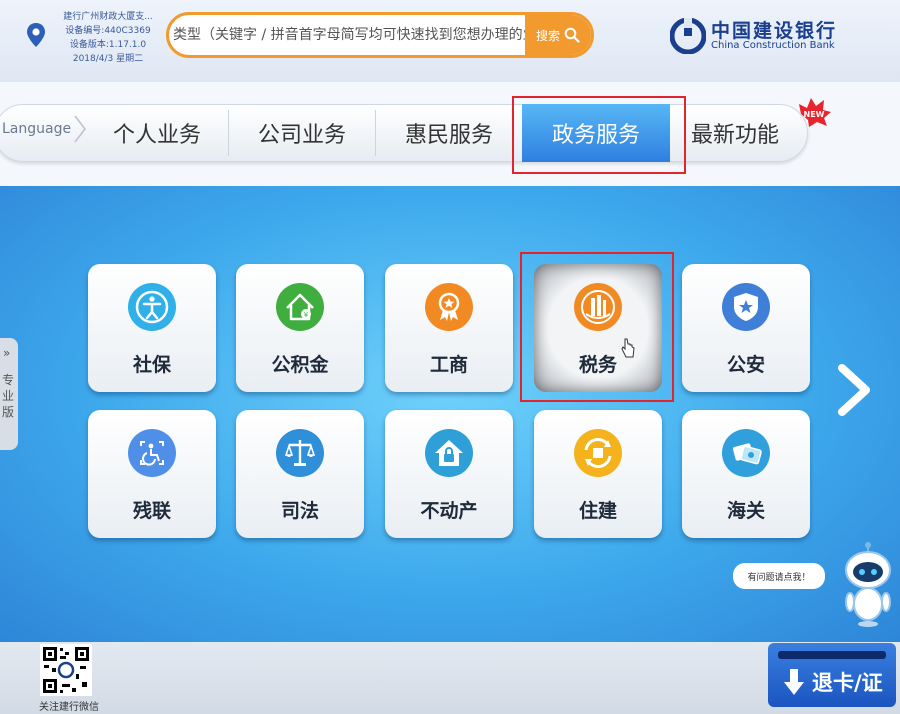  What do you see at coordinates (36, 129) in the screenshot?
I see `language-button: Language` at bounding box center [36, 129].